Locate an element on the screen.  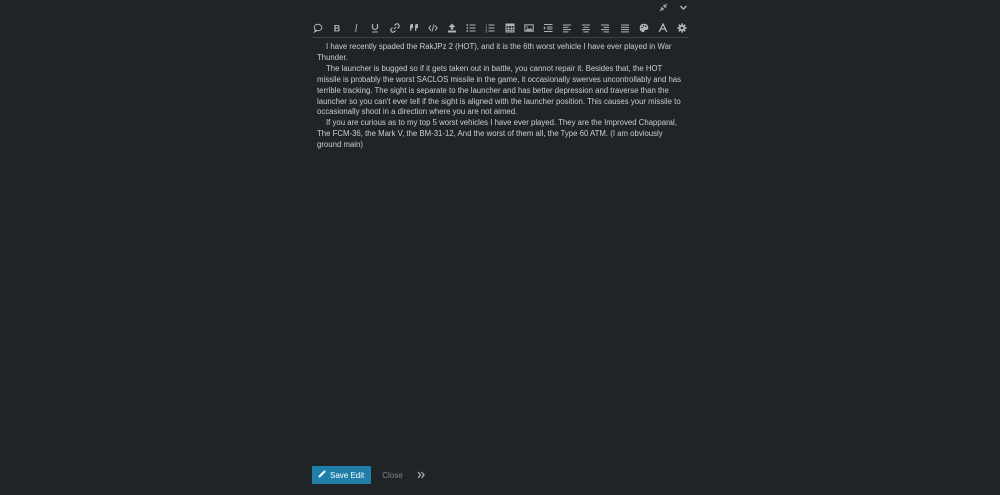
upload-icon is located at coordinates (452, 28).